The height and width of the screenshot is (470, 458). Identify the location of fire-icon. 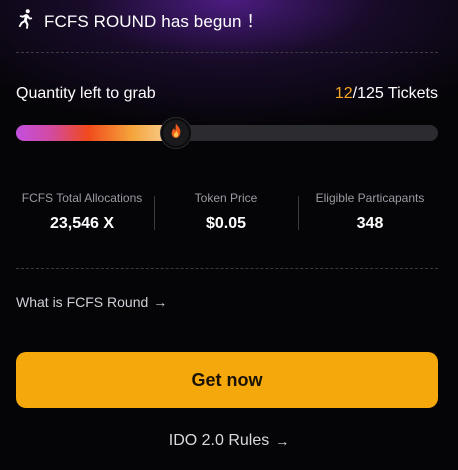
(176, 133).